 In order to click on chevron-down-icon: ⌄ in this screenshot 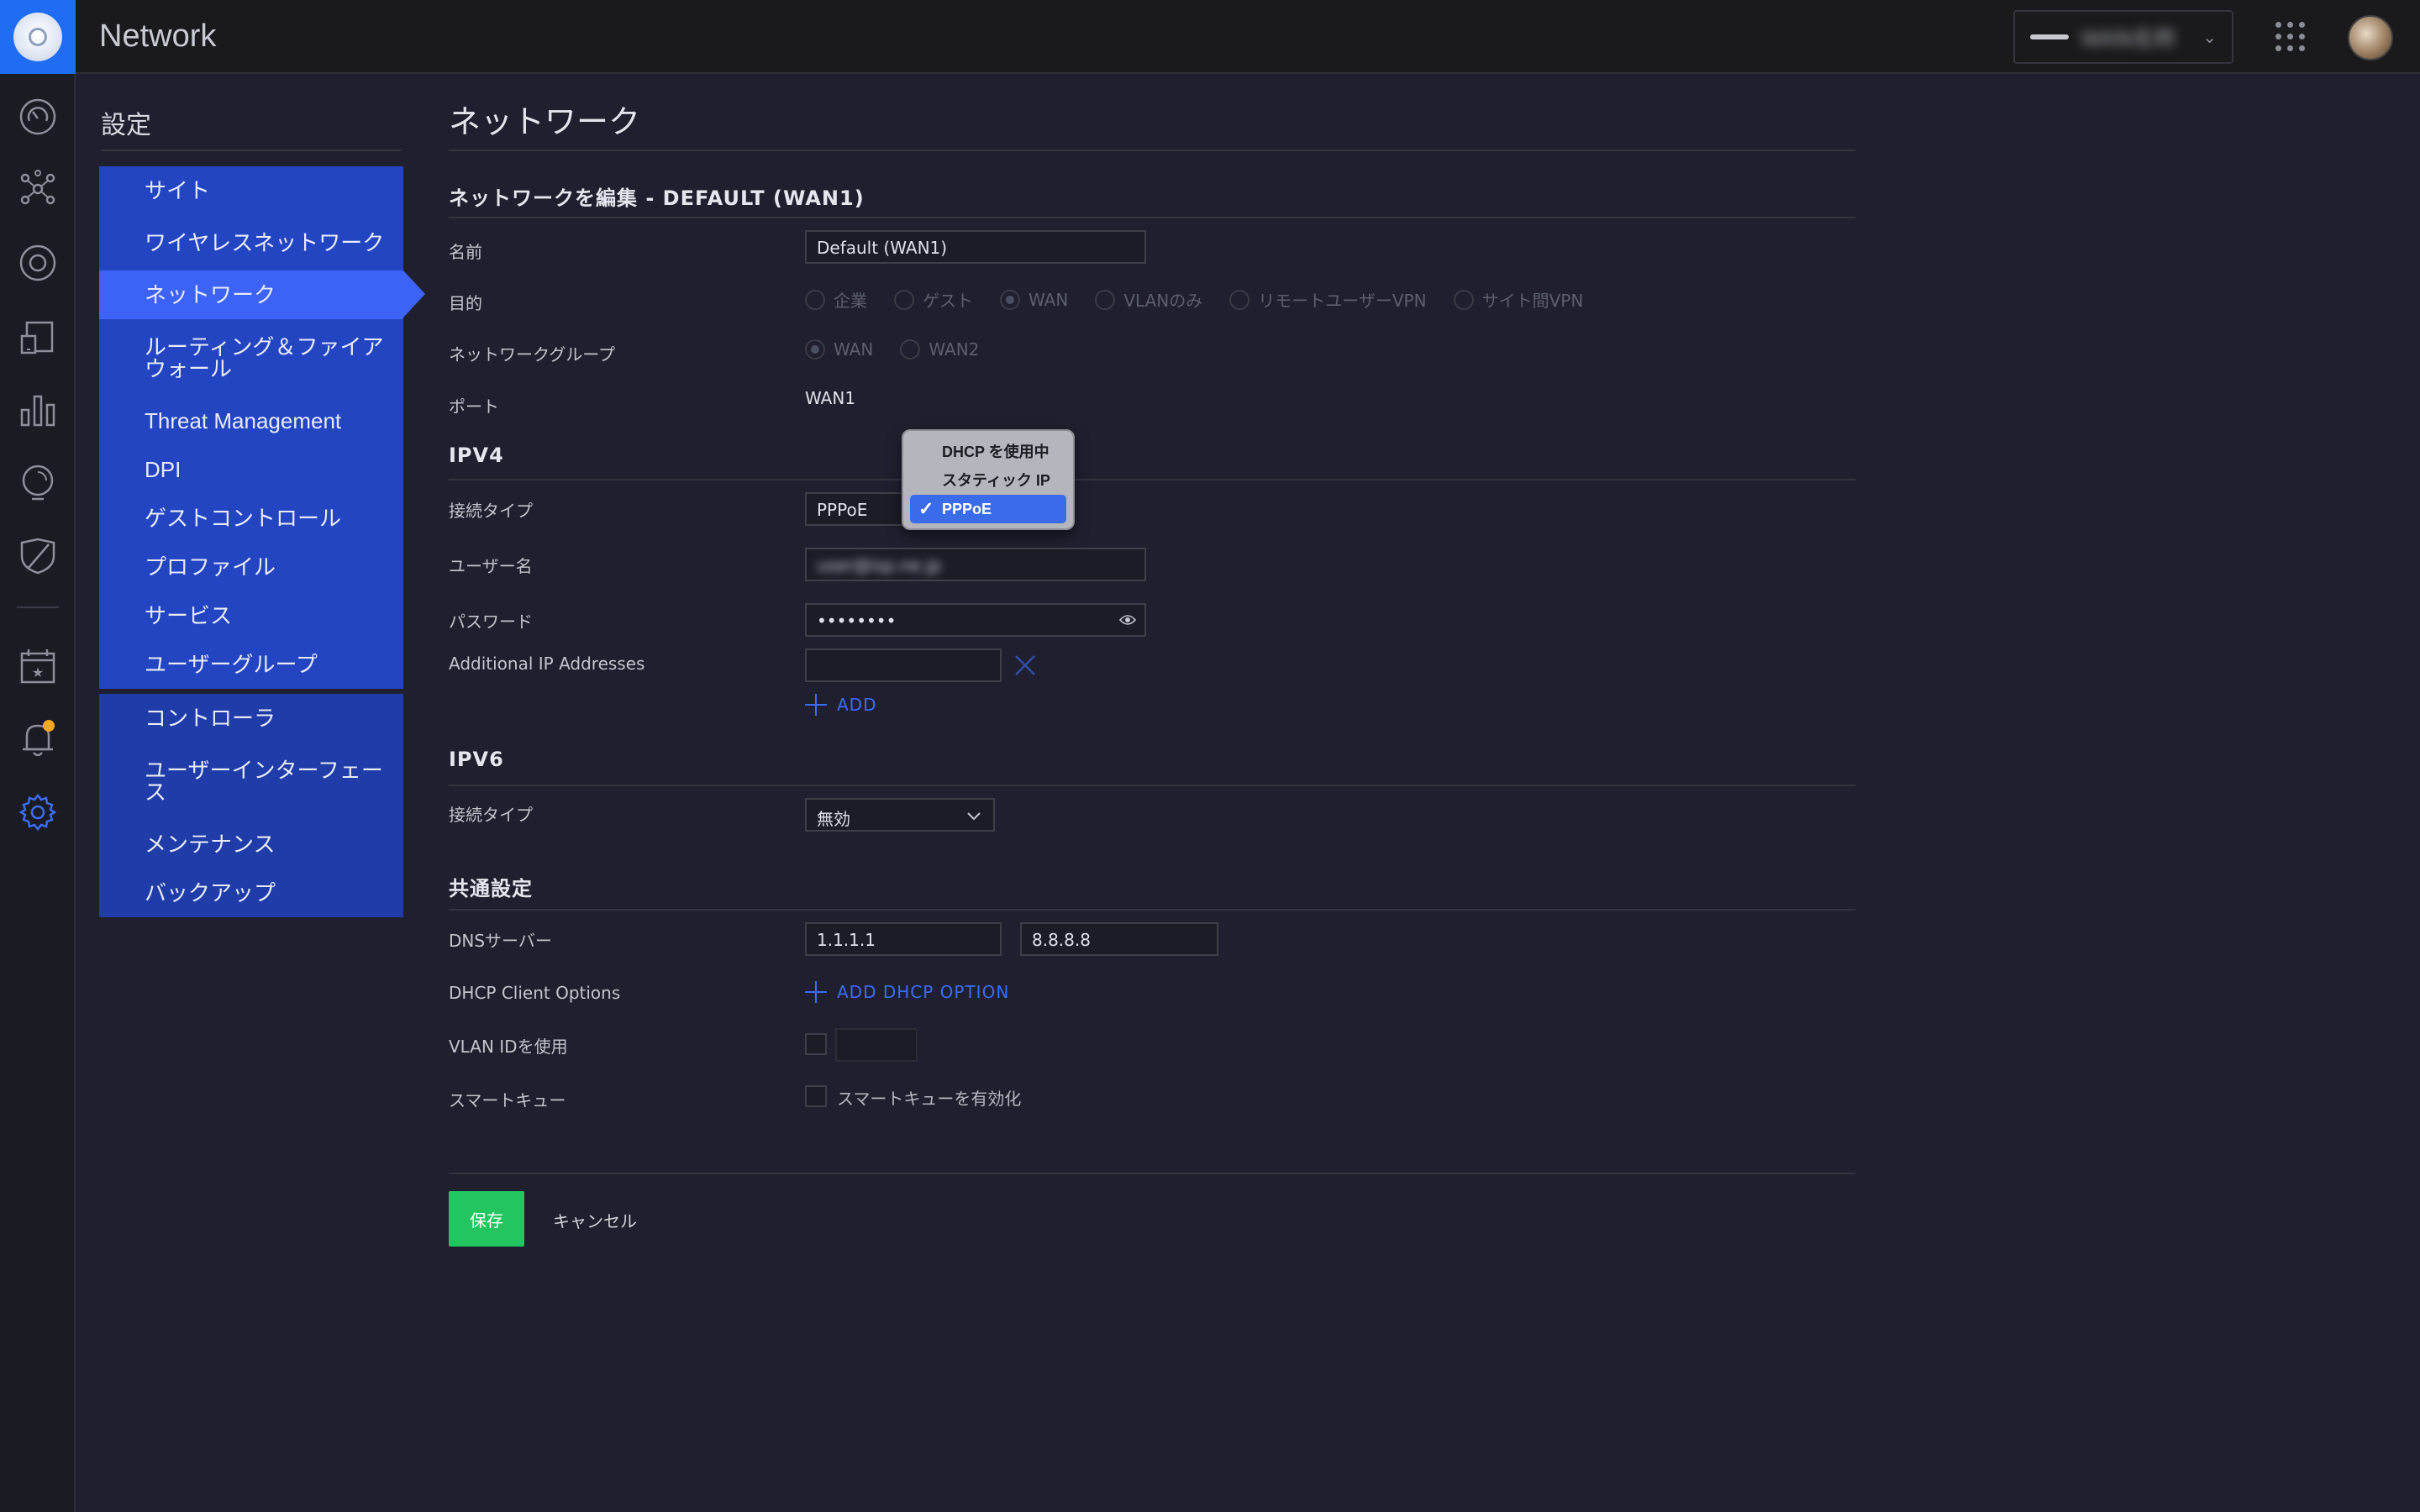, I will do `click(2209, 37)`.